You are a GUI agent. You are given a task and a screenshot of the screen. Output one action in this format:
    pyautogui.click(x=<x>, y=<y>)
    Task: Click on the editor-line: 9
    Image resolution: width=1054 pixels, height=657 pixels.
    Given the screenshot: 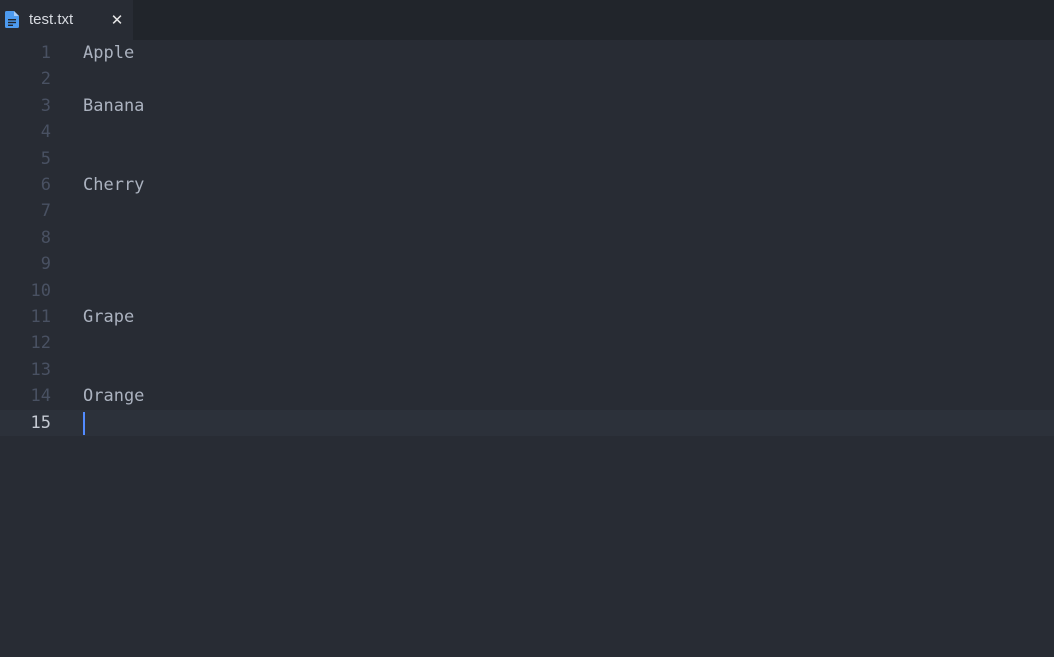 What is the action you would take?
    pyautogui.click(x=527, y=264)
    